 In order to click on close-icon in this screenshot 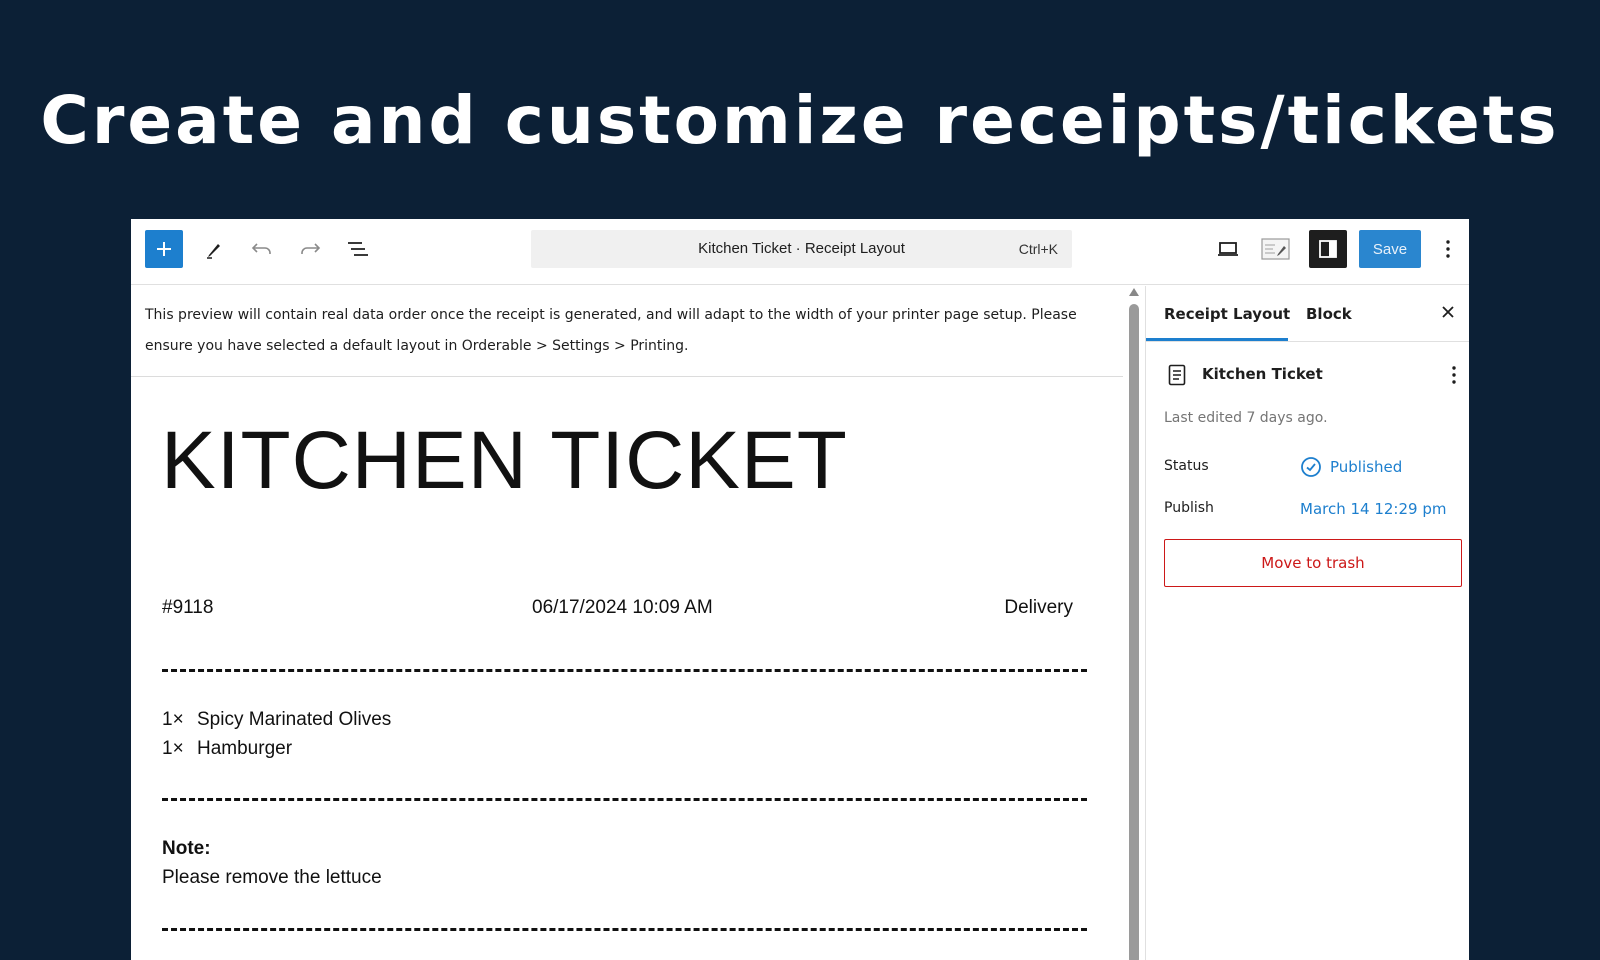, I will do `click(1448, 312)`.